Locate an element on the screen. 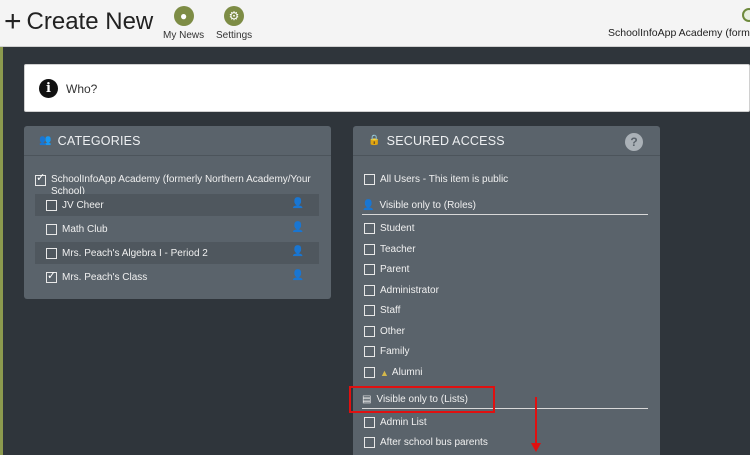  users-icon: 👥 is located at coordinates (45, 140).